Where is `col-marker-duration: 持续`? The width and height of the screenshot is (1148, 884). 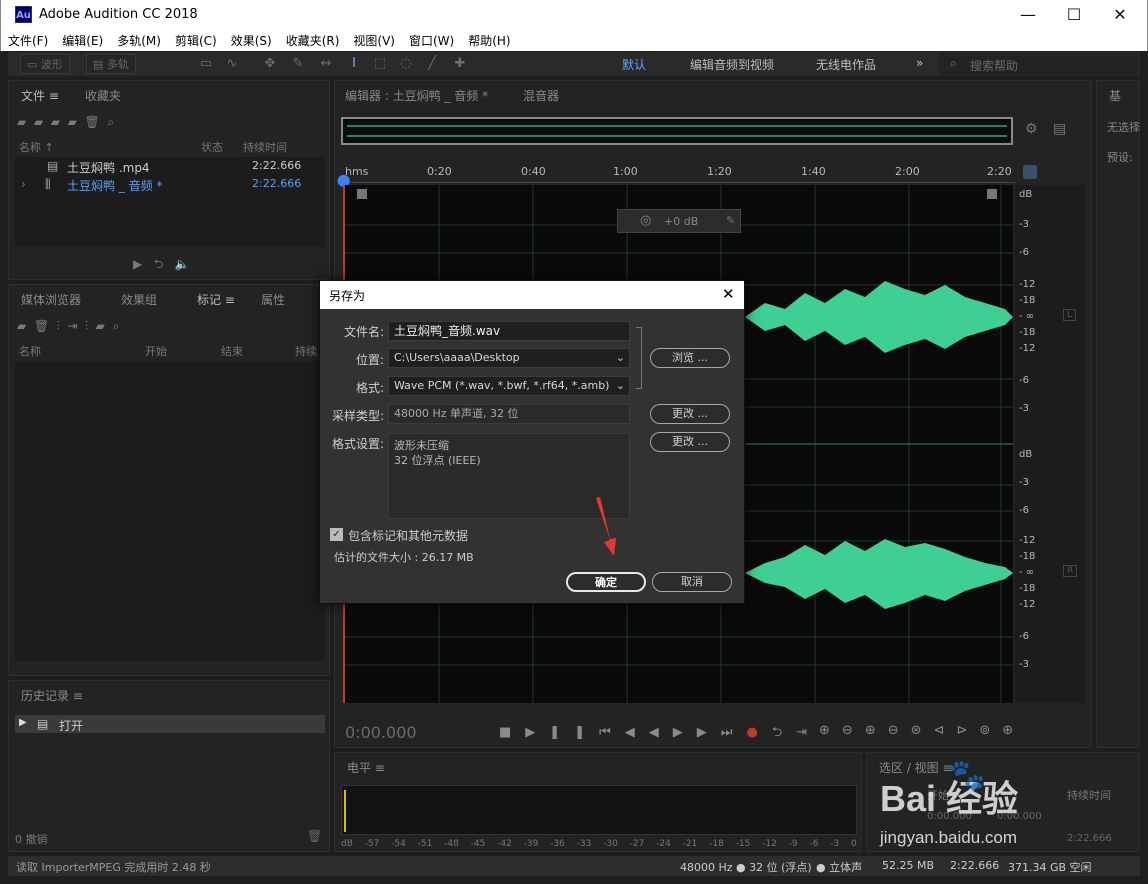 col-marker-duration: 持续 is located at coordinates (306, 351).